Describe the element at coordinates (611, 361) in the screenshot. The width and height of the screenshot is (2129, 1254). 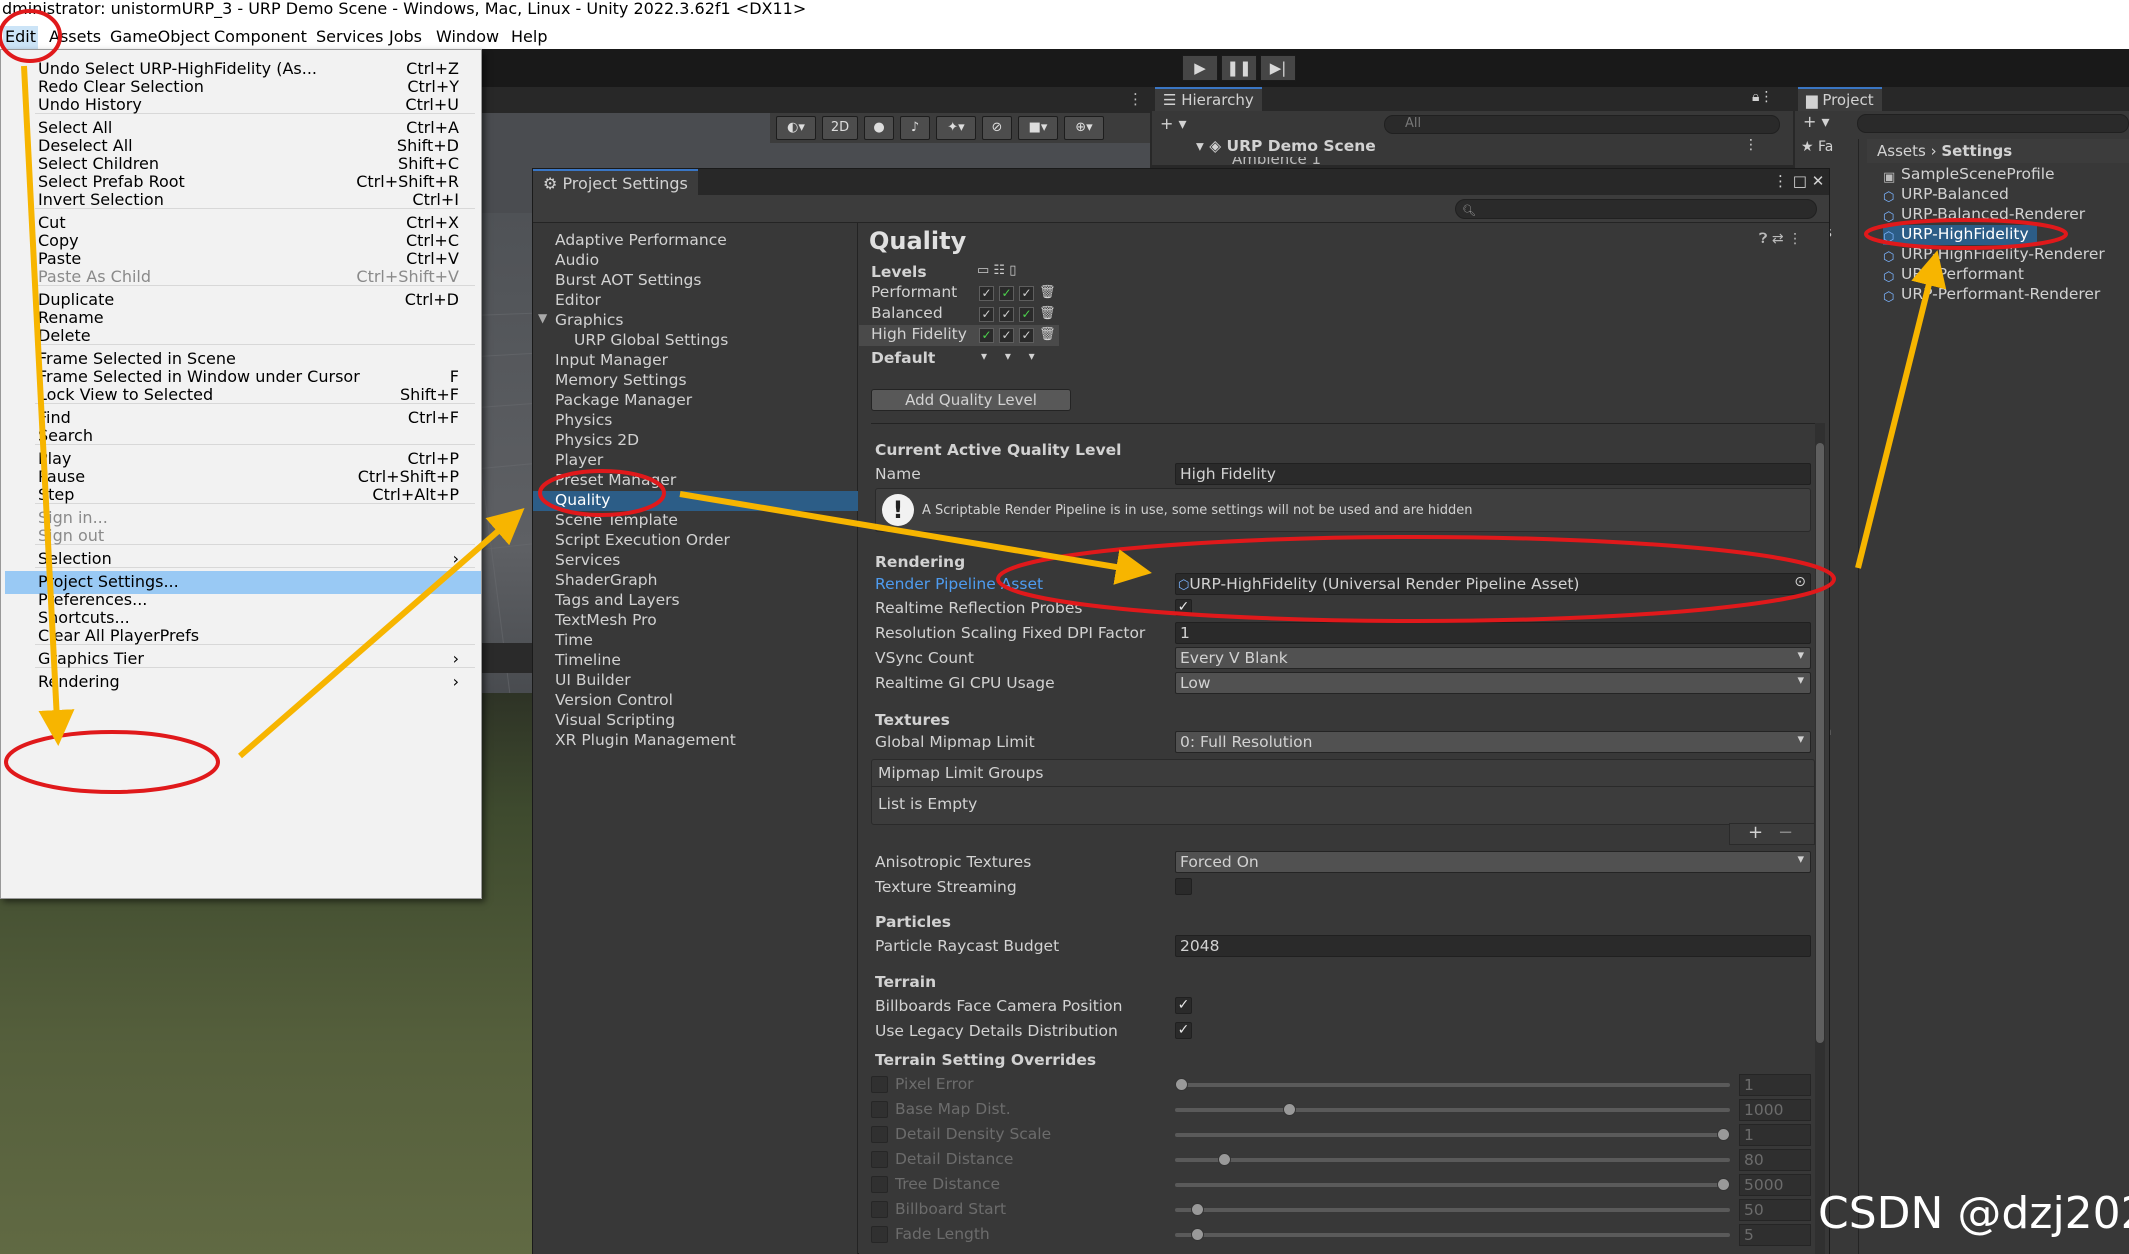
I see `sidebar-item-input-manager: Input Manager` at that location.